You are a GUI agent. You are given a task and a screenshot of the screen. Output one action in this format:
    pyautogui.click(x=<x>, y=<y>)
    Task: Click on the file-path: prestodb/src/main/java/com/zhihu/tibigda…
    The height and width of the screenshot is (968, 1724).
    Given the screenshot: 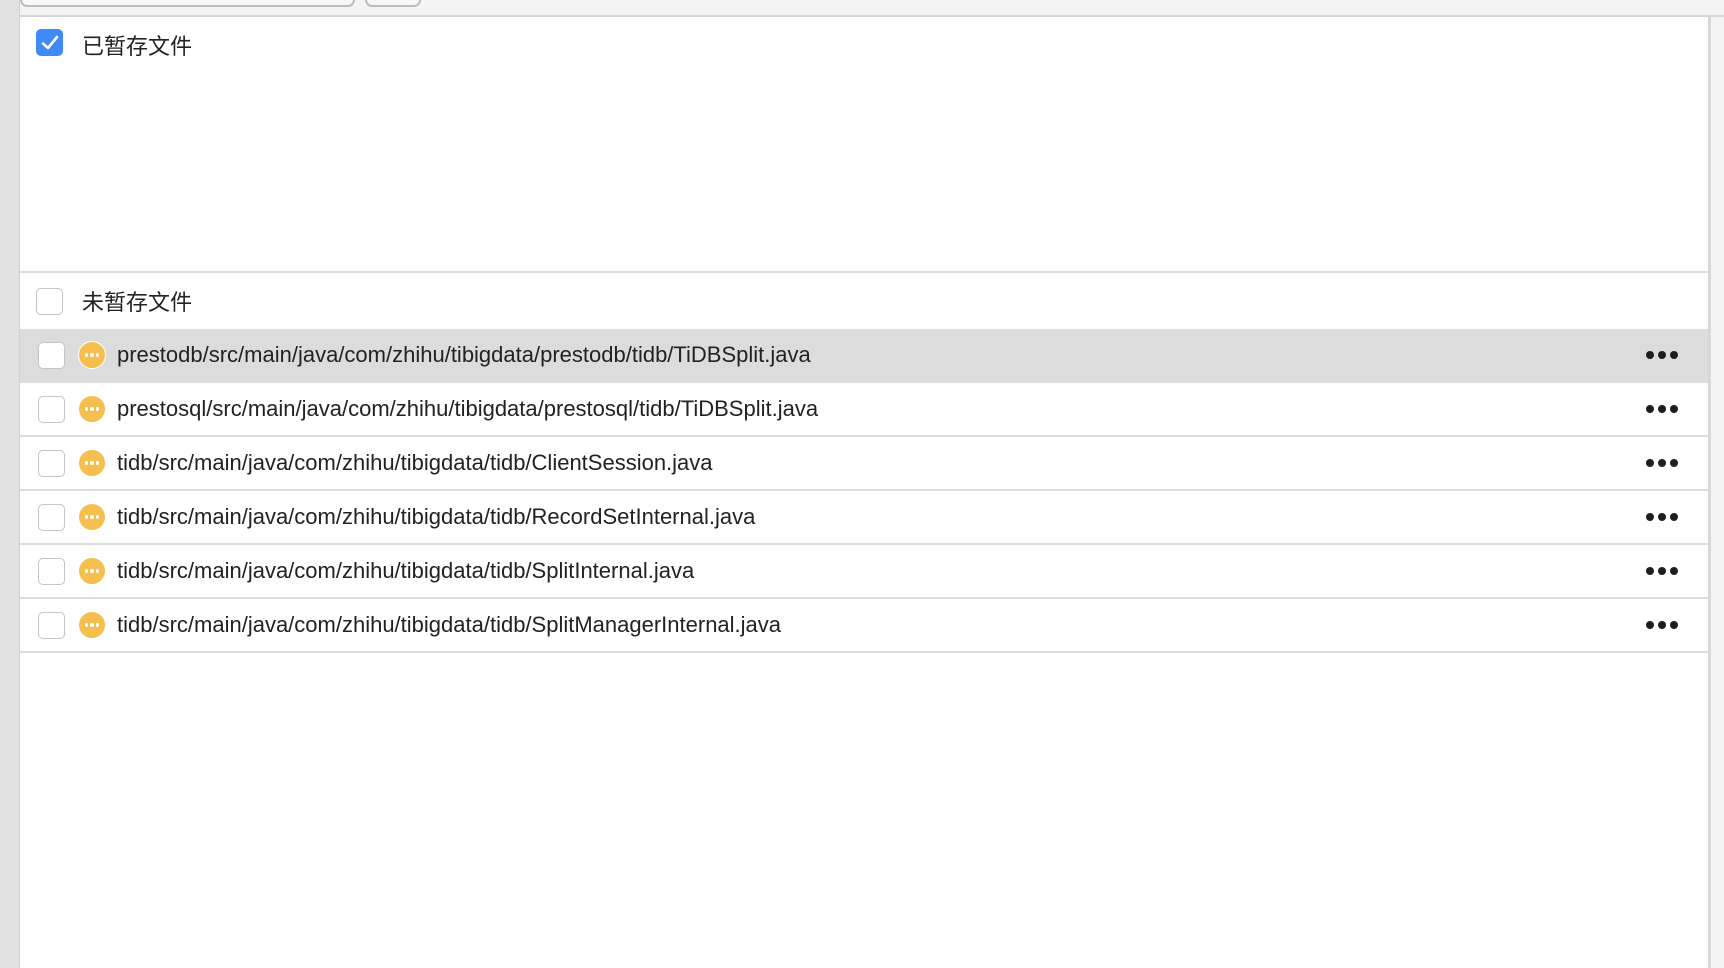 What is the action you would take?
    pyautogui.click(x=464, y=354)
    